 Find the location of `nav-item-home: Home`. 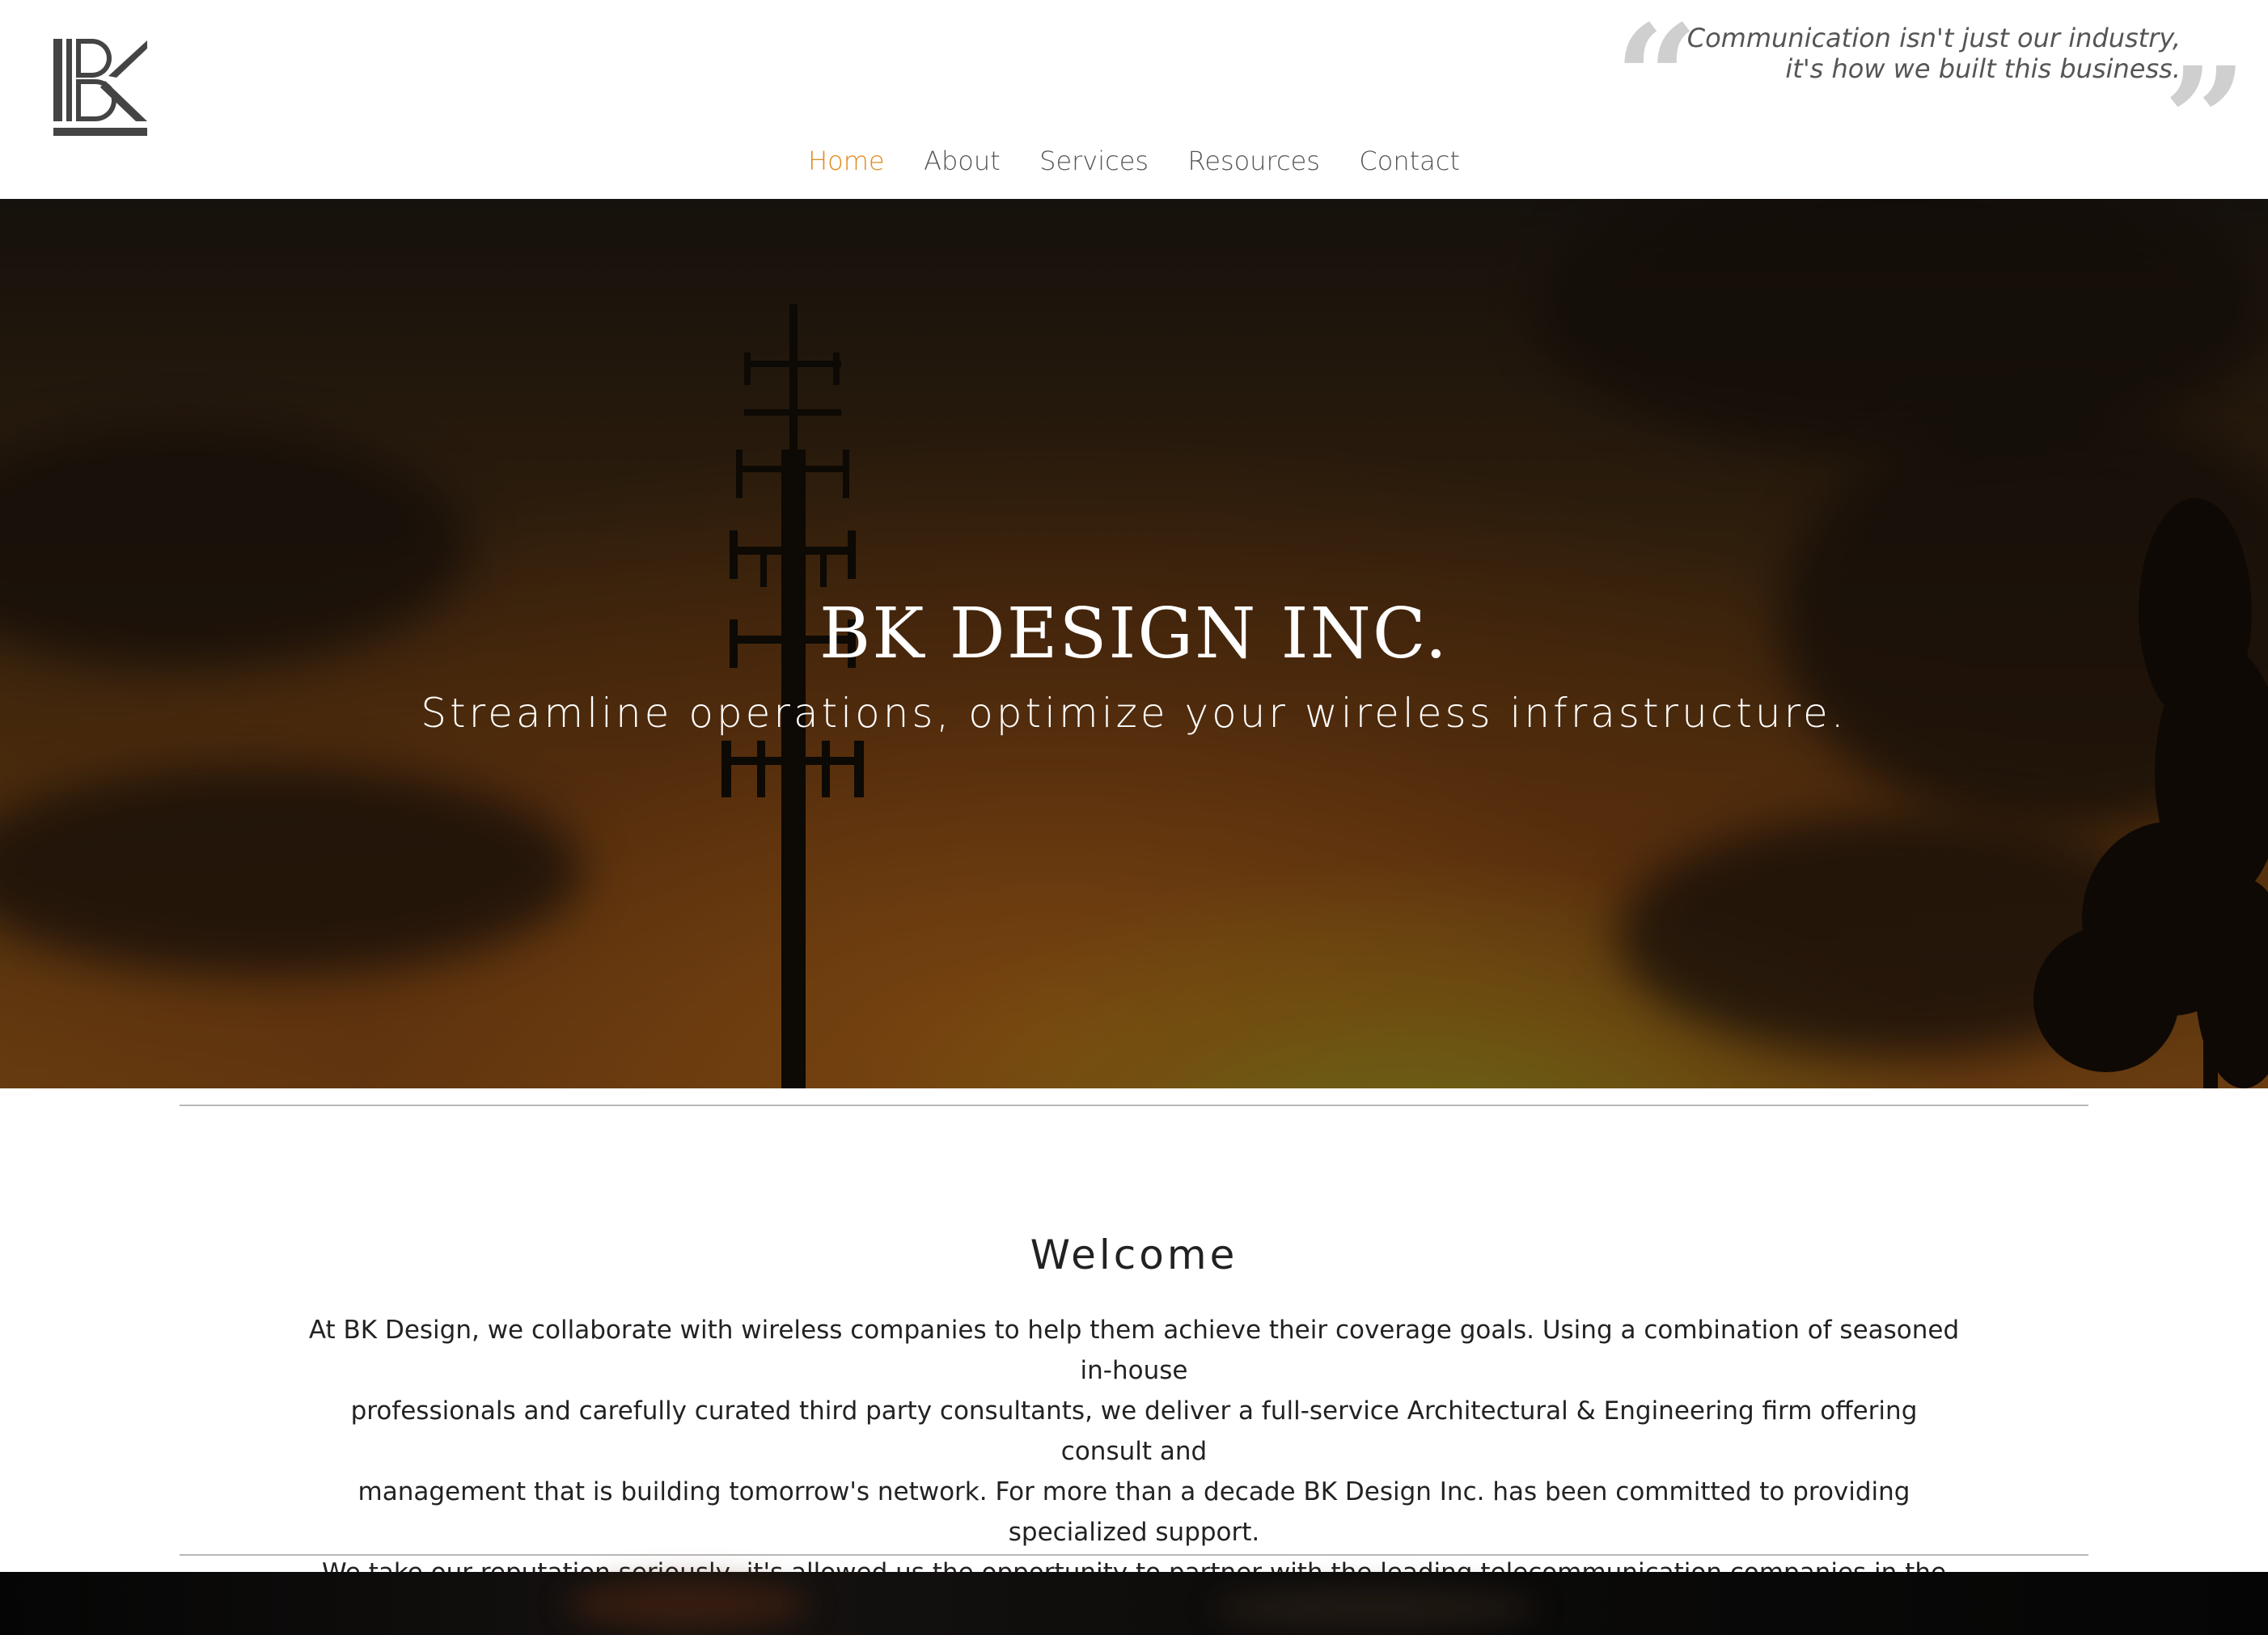

nav-item-home: Home is located at coordinates (847, 161).